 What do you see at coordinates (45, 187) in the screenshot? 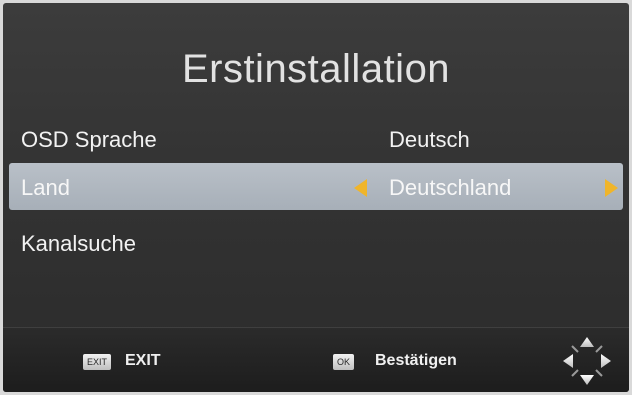
I see `menu-item-label: Land` at bounding box center [45, 187].